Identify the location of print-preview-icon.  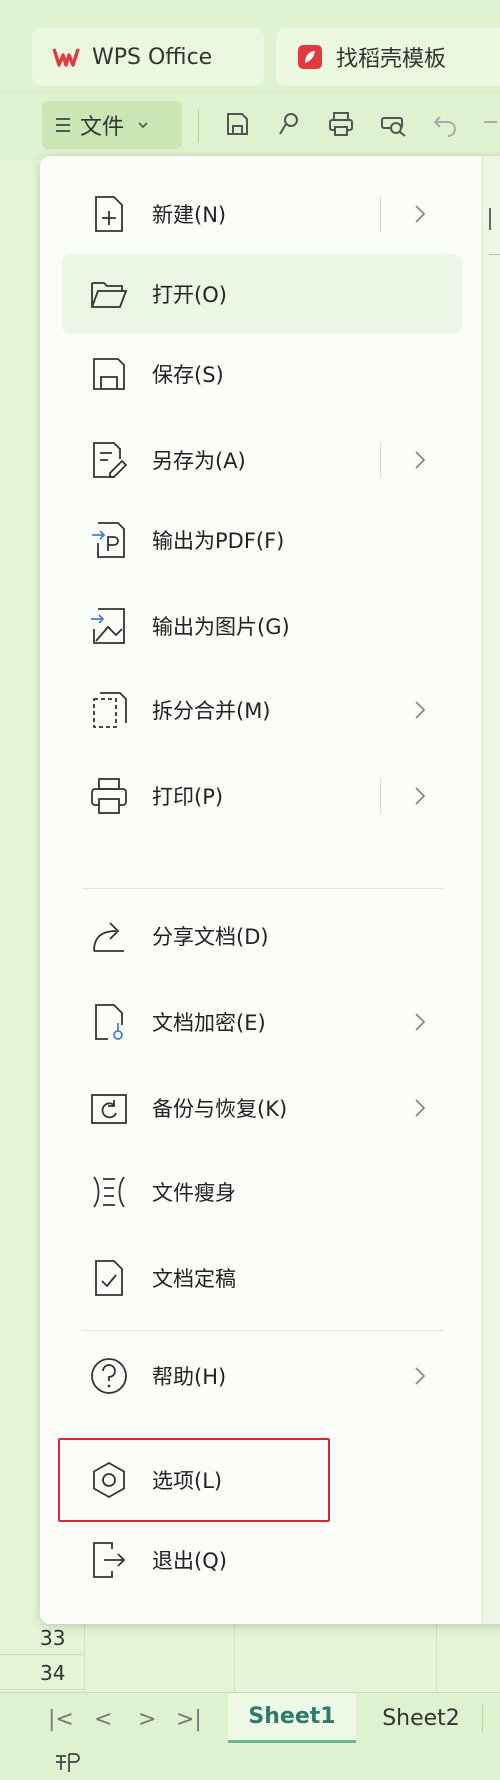
(393, 124).